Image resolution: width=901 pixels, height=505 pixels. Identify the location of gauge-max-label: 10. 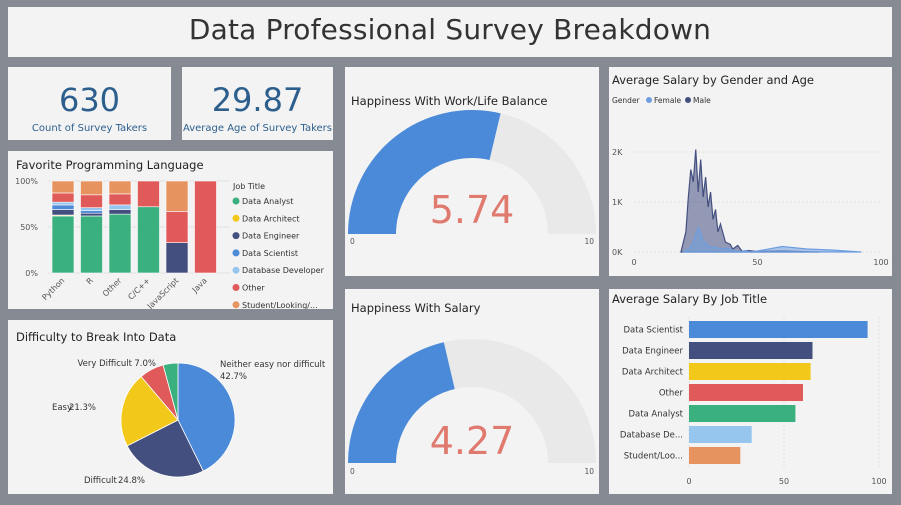
(589, 241).